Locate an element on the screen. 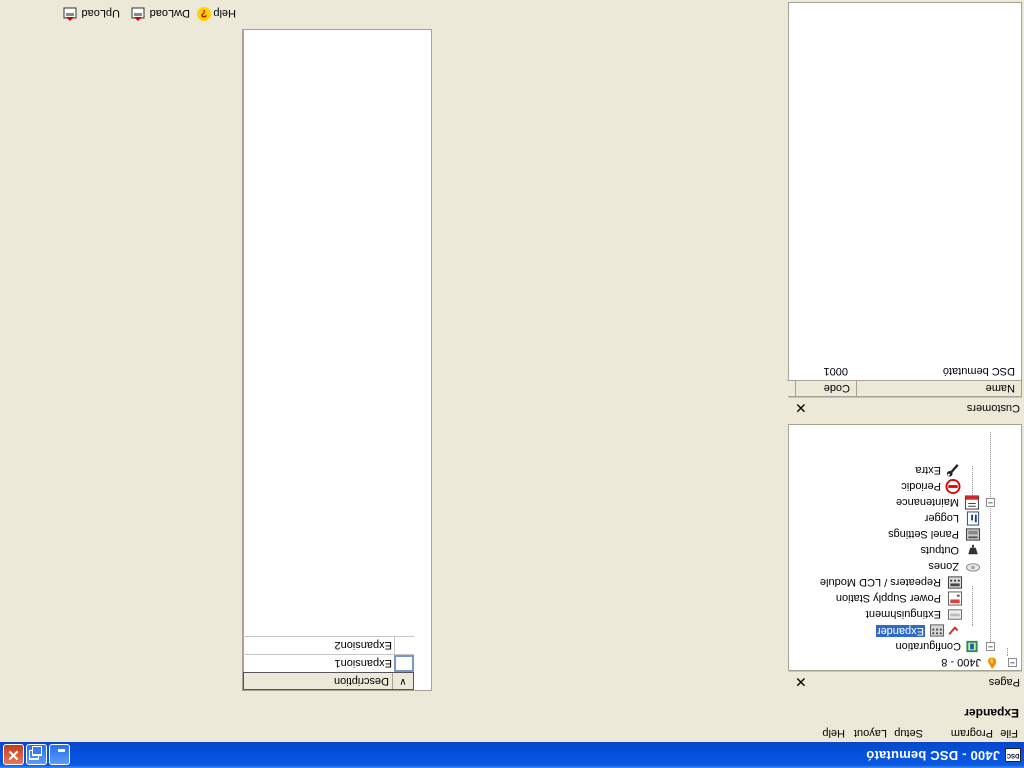 The image size is (1024, 768). toolbar: Help ? DwLoad UpLoad is located at coordinates (120, 14).